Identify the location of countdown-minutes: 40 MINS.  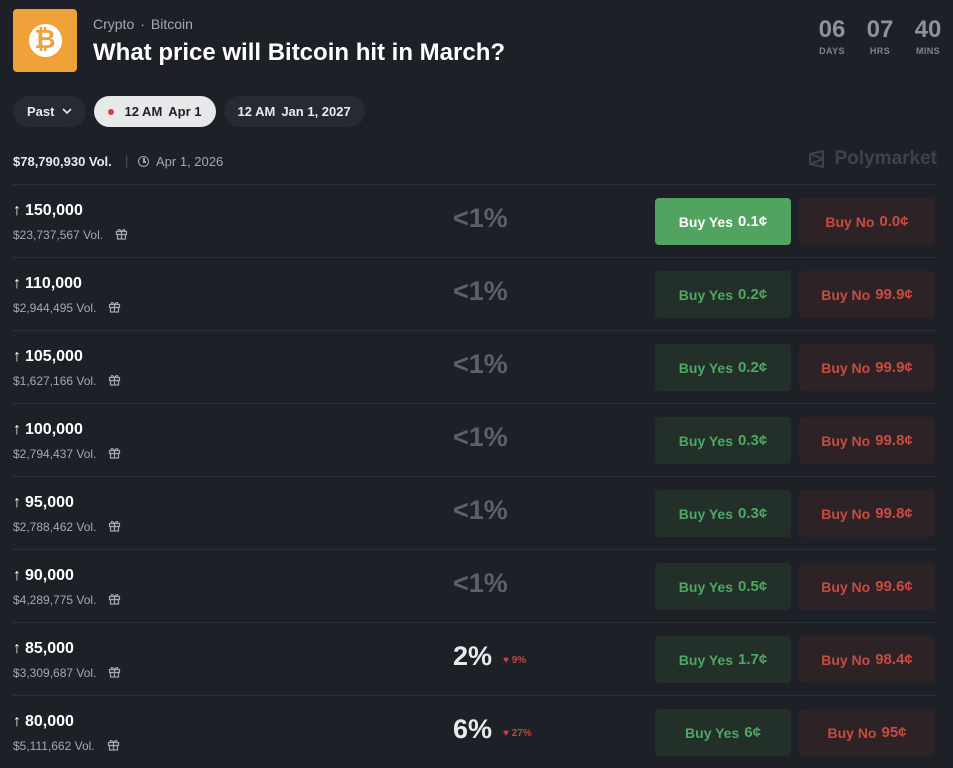
(928, 36).